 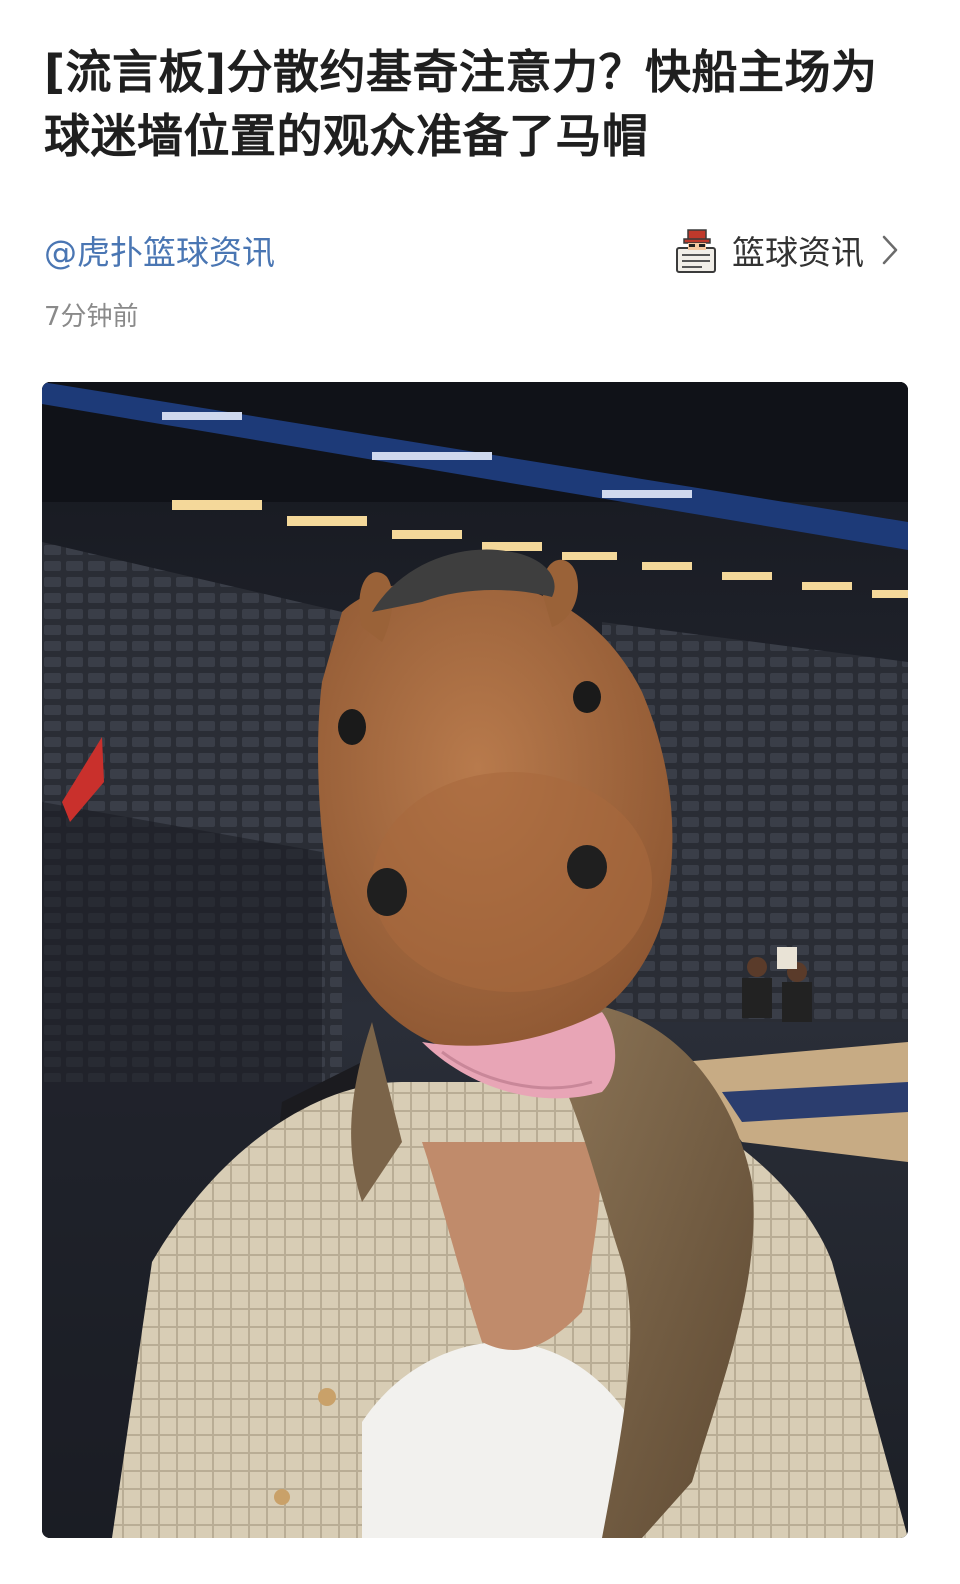 I want to click on chevron-right-icon, so click(x=890, y=250).